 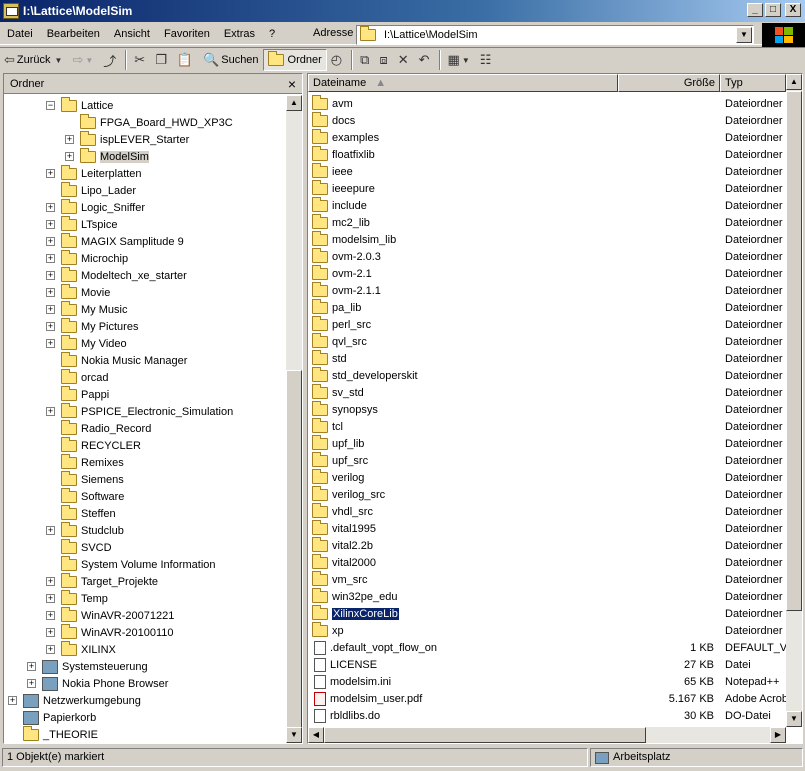 I want to click on minimize-button: _, so click(x=755, y=10).